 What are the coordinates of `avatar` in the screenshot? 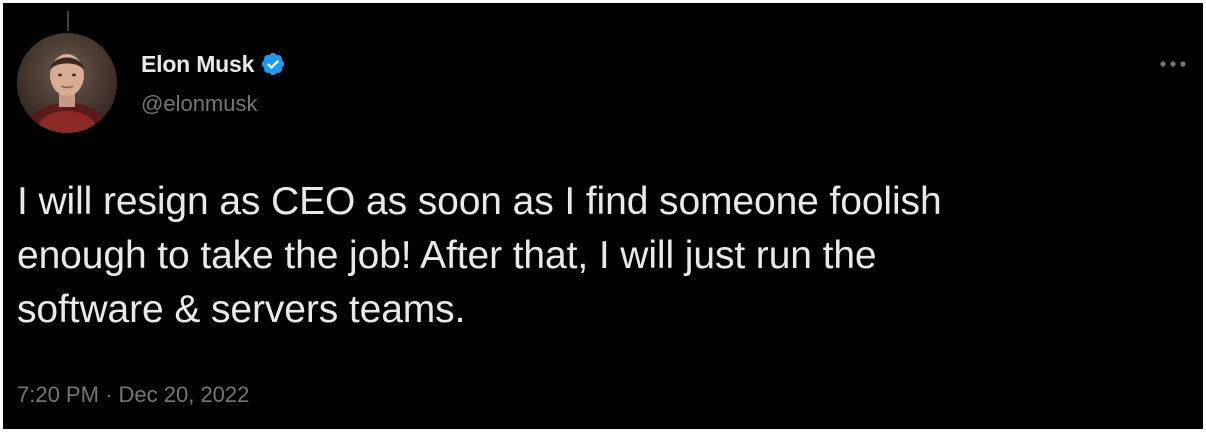 It's located at (67, 83).